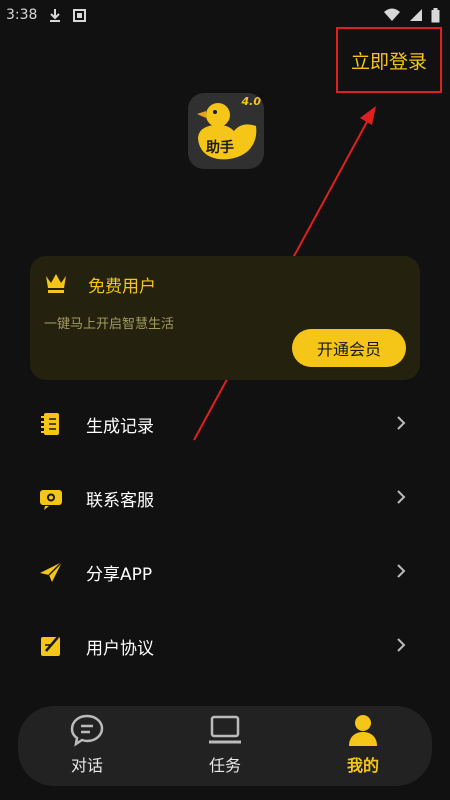  I want to click on status-bar: 3:38, so click(225, 15).